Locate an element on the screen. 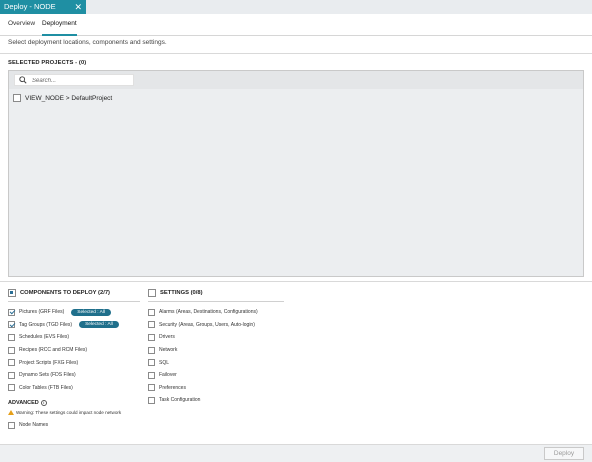 The image size is (592, 462). component-label: Color Tables (FTB Files) is located at coordinates (46, 387).